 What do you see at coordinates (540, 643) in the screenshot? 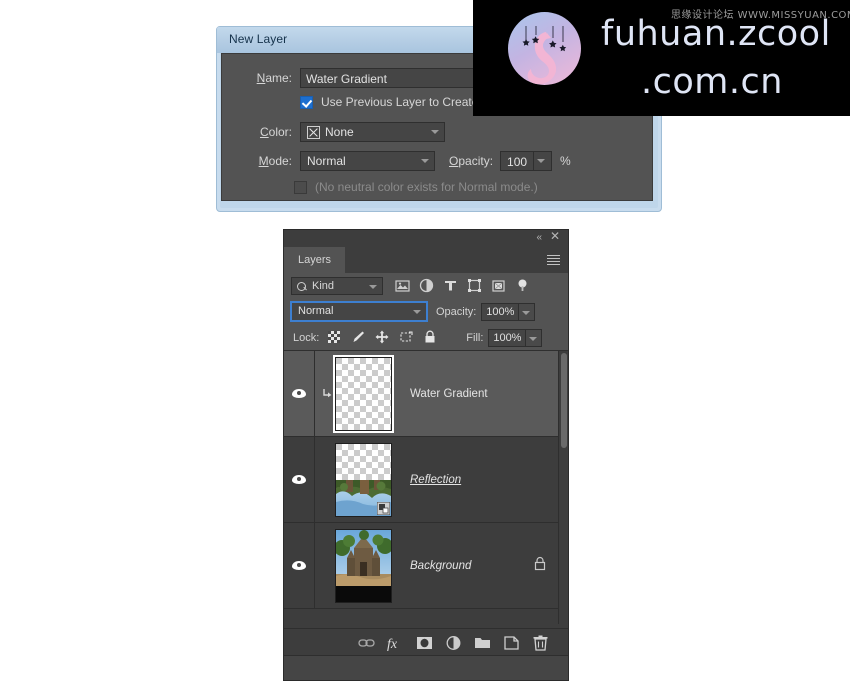
I see `delete-layer-icon` at bounding box center [540, 643].